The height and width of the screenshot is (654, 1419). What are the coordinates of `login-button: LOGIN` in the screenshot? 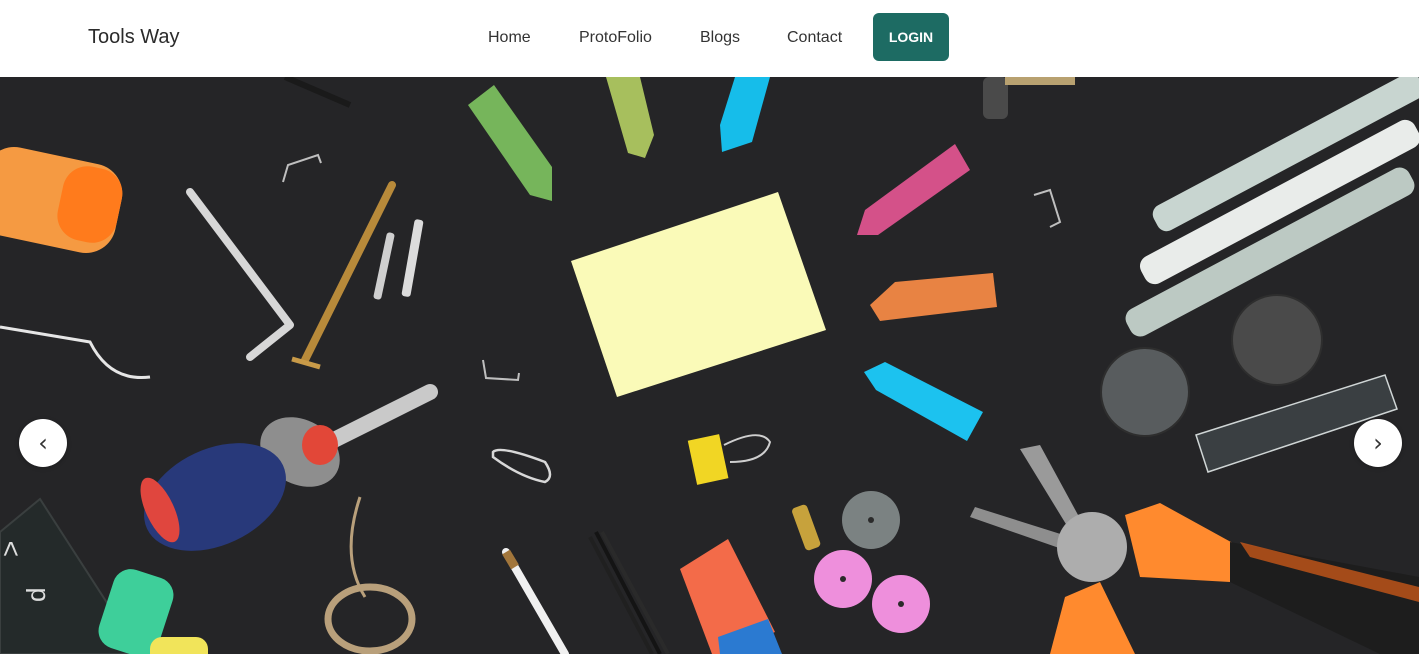 It's located at (911, 37).